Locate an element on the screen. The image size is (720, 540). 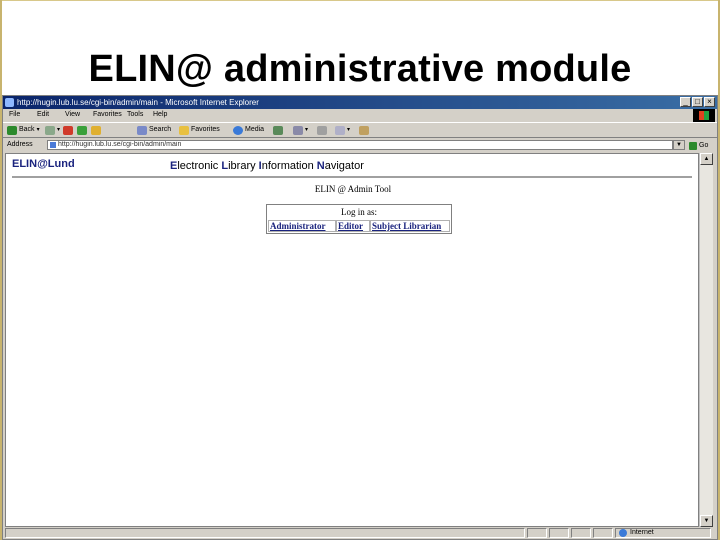
header-divider is located at coordinates (352, 177).